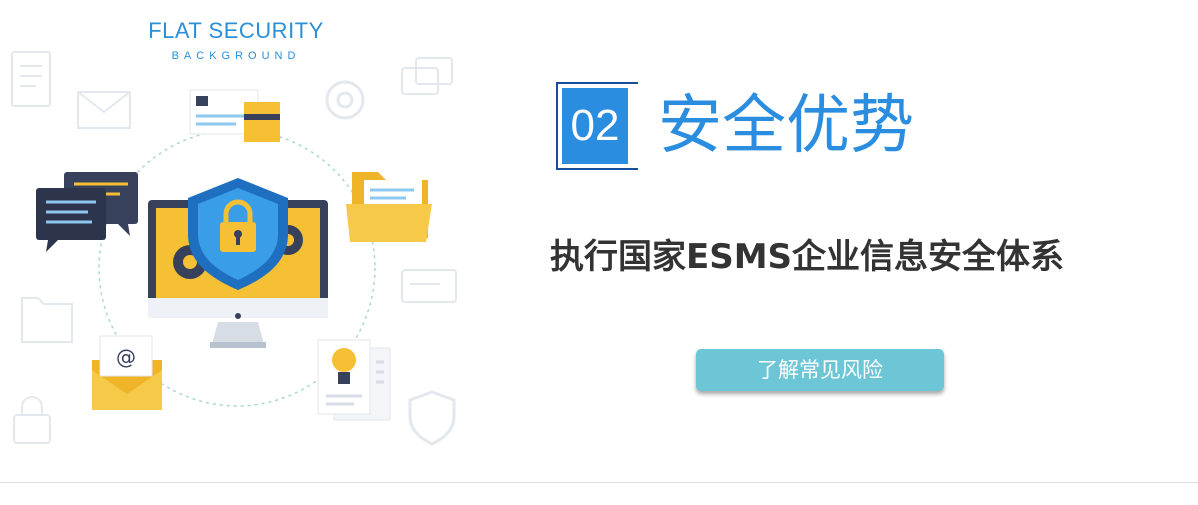  I want to click on background-document-icon, so click(31, 79).